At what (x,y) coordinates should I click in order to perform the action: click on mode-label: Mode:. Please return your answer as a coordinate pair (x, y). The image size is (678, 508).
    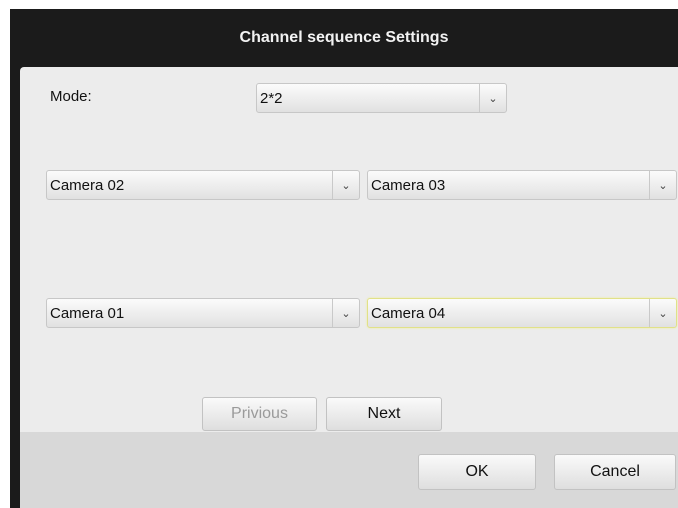
    Looking at the image, I should click on (71, 96).